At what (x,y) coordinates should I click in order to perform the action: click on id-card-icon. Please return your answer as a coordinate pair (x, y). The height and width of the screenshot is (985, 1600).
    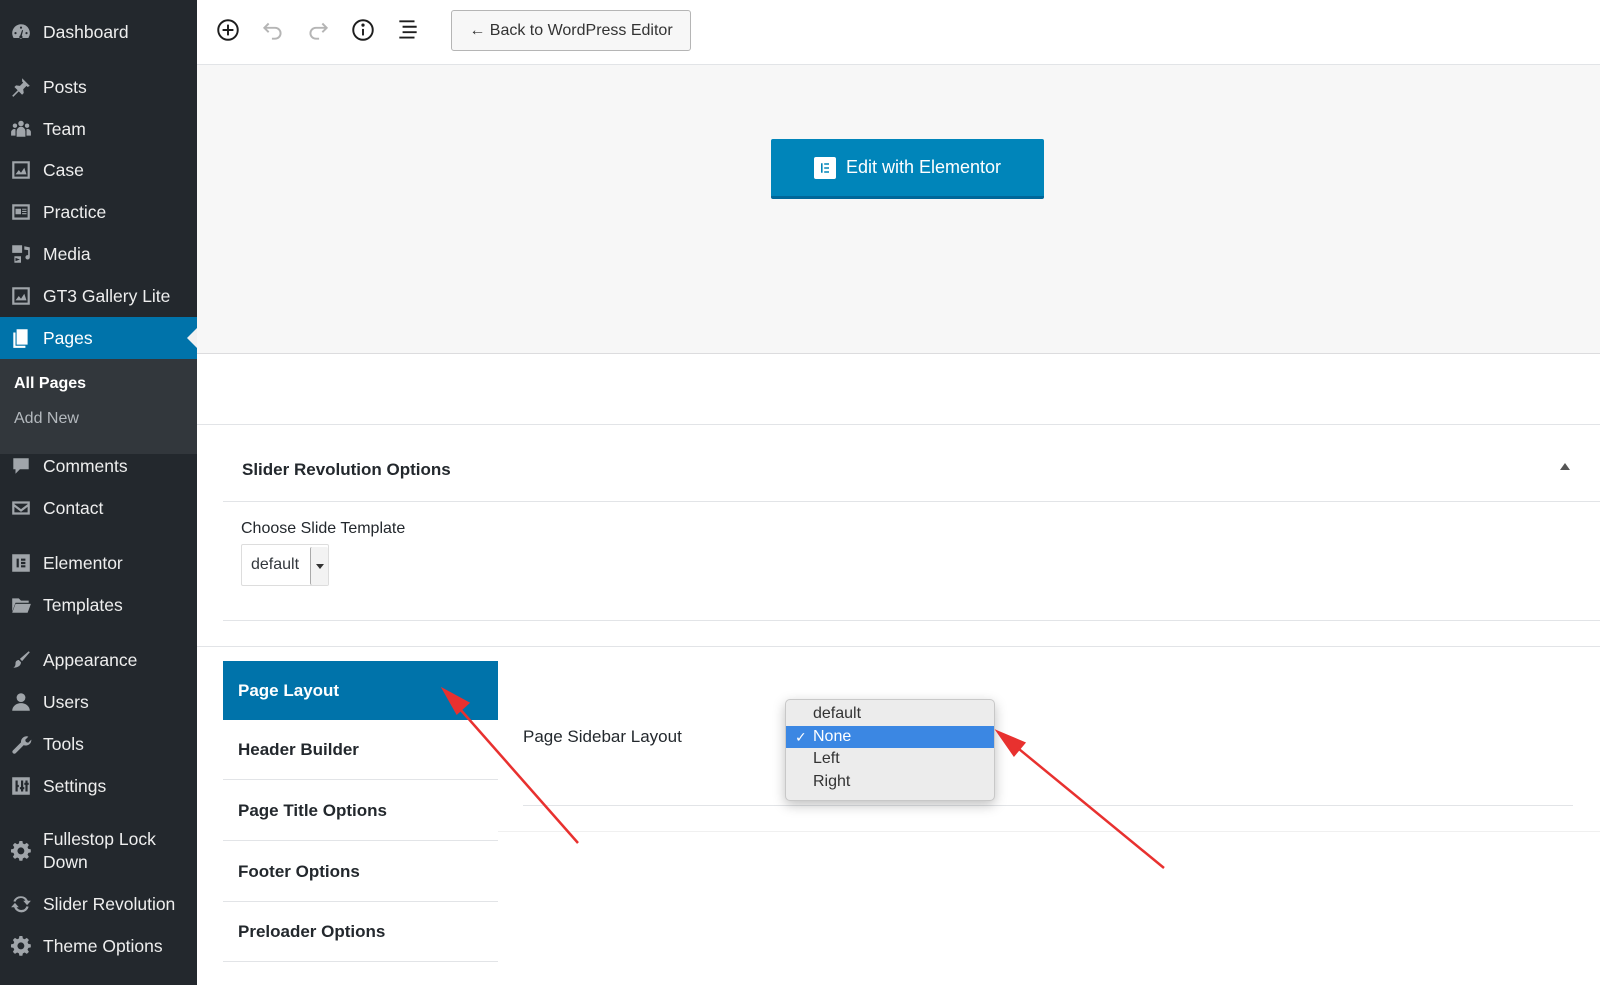
    Looking at the image, I should click on (21, 212).